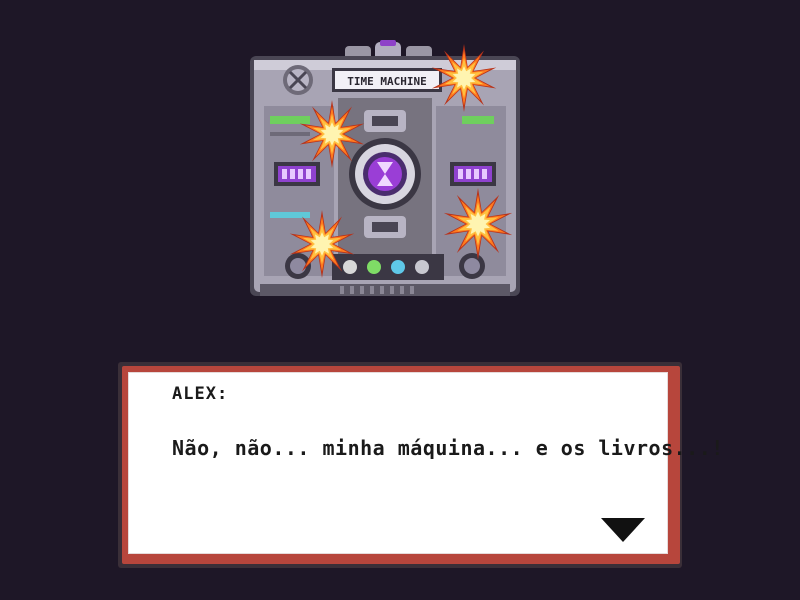  Describe the element at coordinates (386, 81) in the screenshot. I see `machine-sign: TIME MACHINE` at that location.